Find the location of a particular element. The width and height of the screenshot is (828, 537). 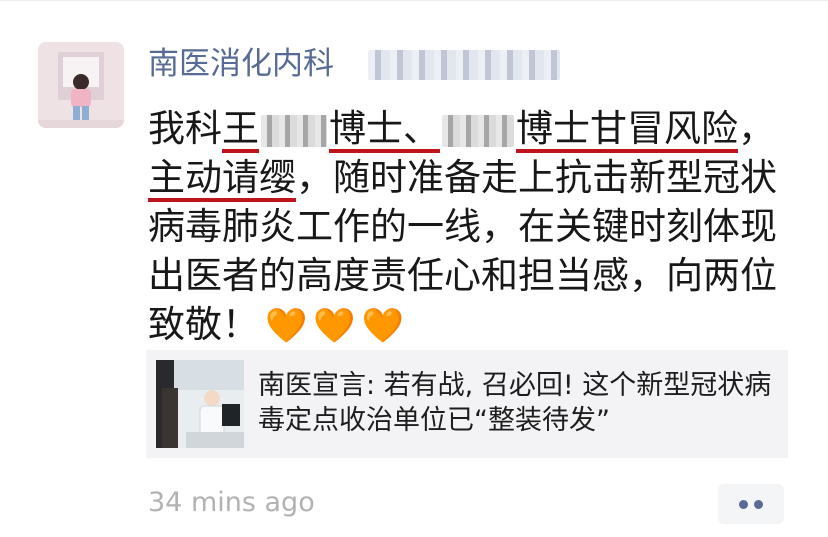

avatar is located at coordinates (81, 85).